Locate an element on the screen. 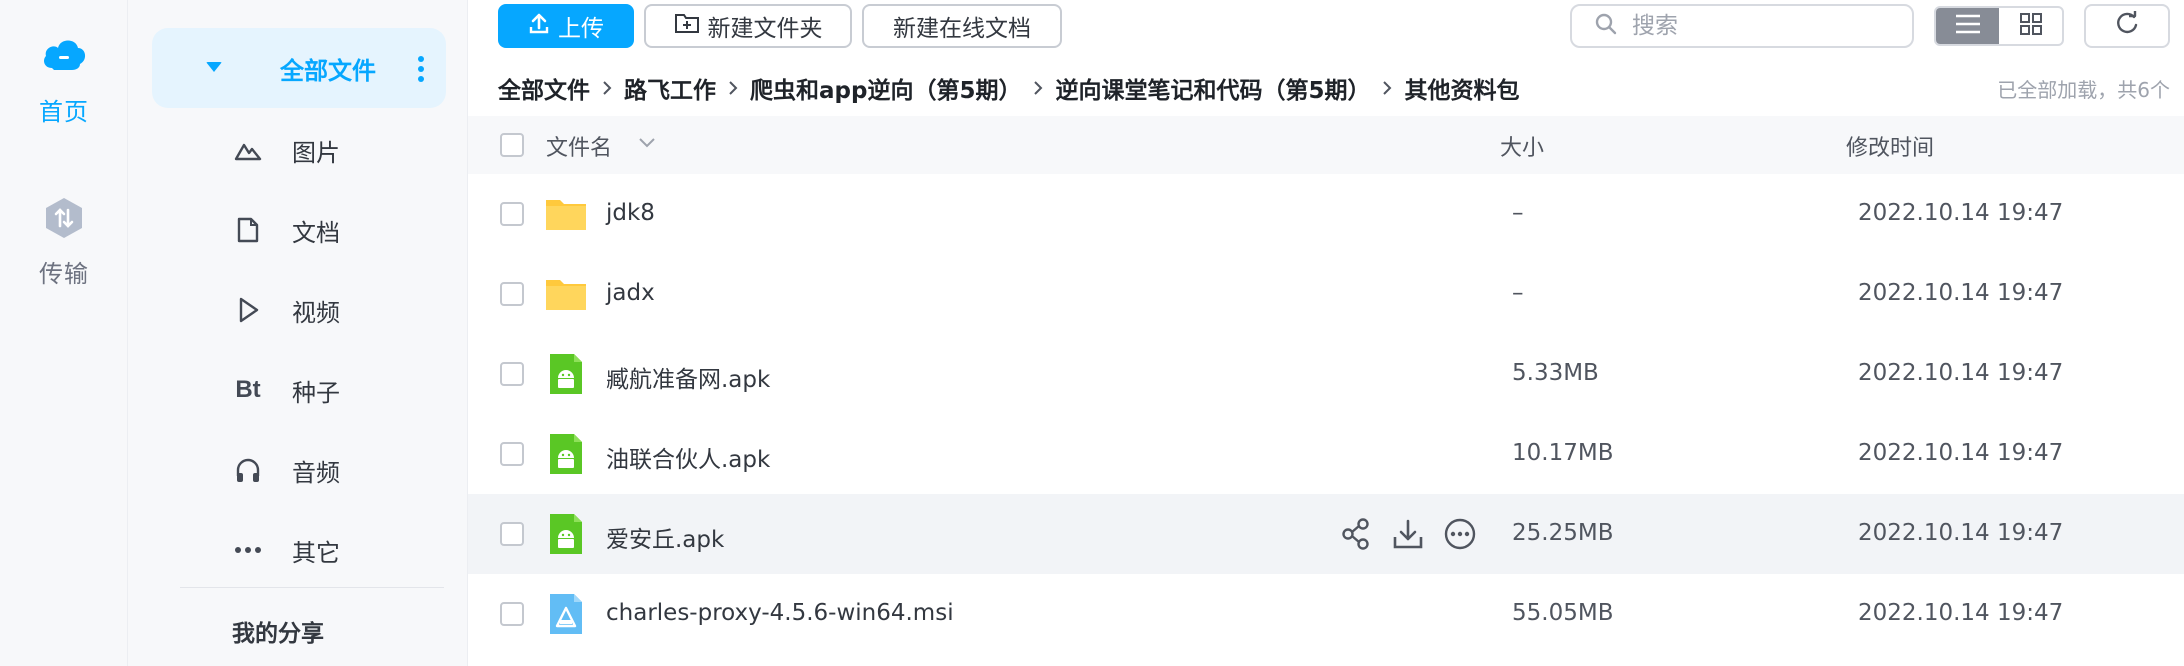  list-view-button is located at coordinates (1967, 26).